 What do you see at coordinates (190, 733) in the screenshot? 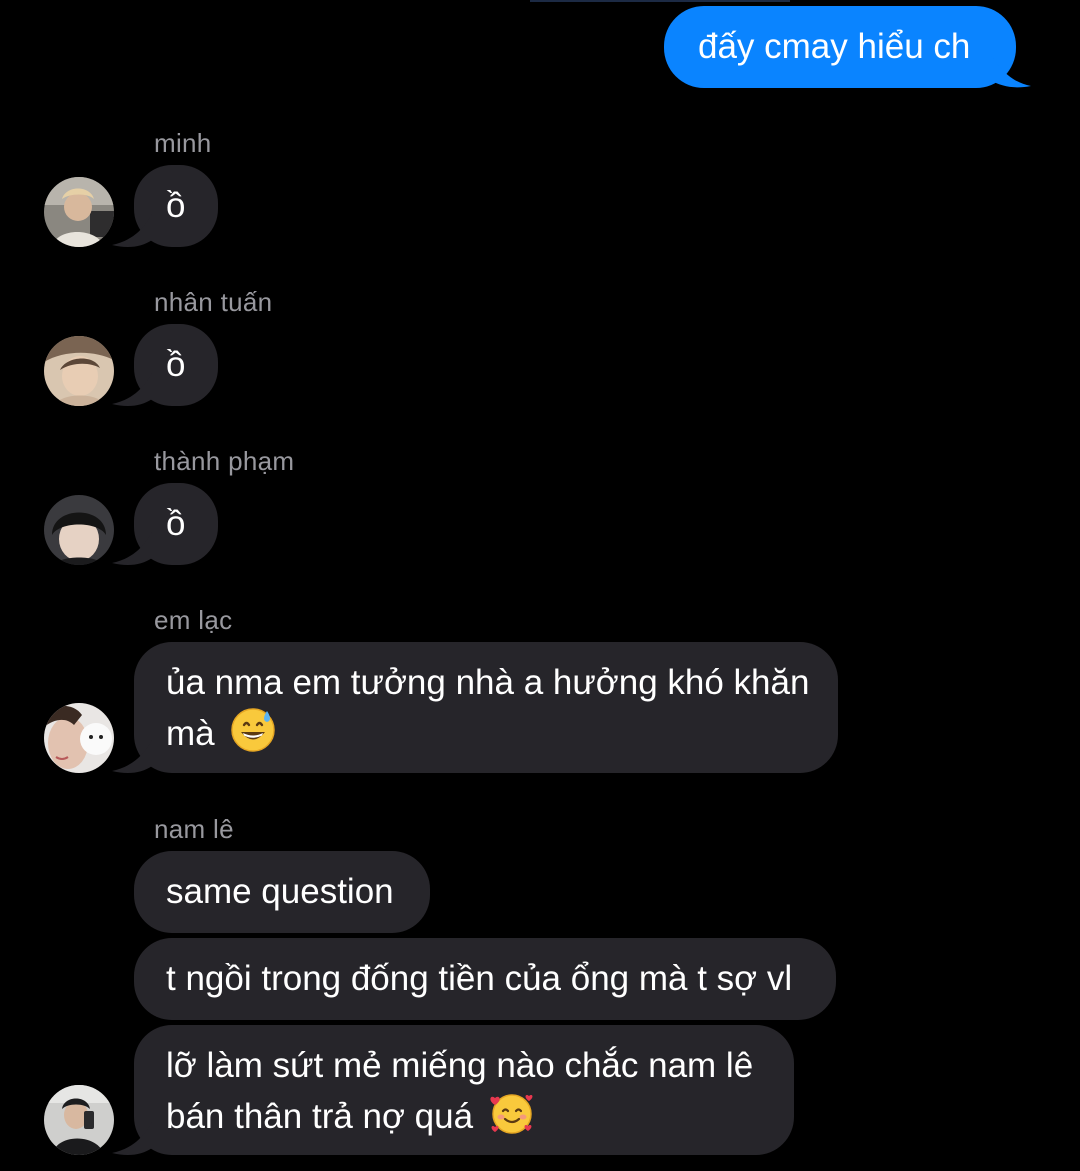
I see `message-text-line-2-text: mà` at bounding box center [190, 733].